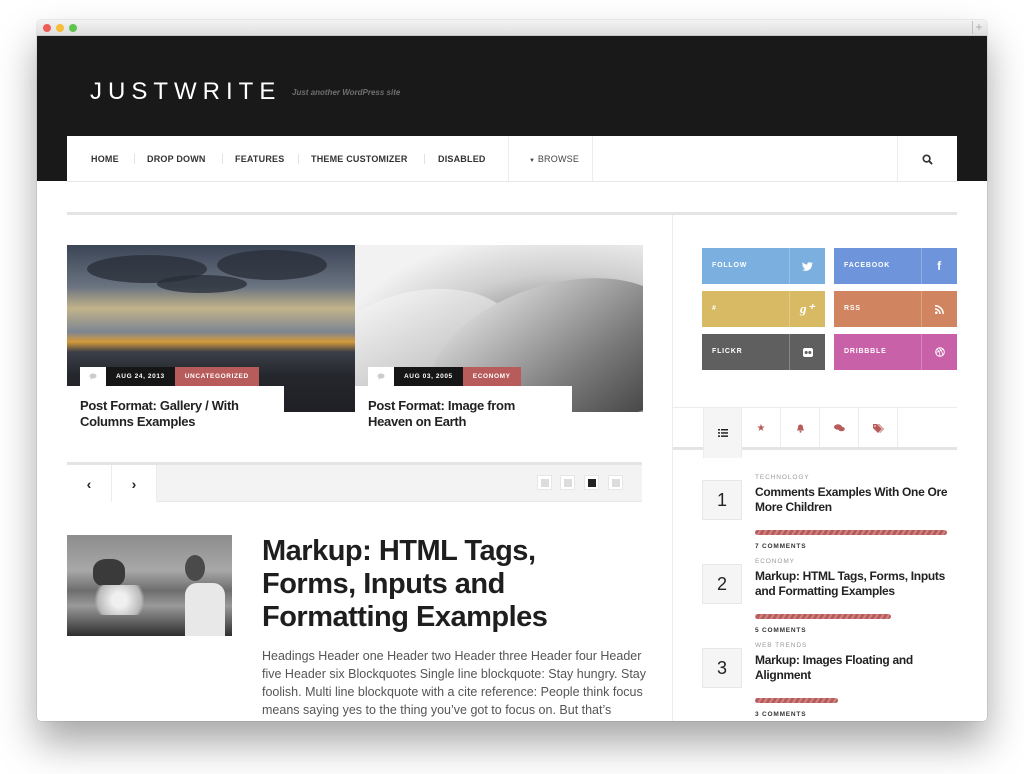 This screenshot has width=1024, height=774. I want to click on comments-icon, so click(839, 428).